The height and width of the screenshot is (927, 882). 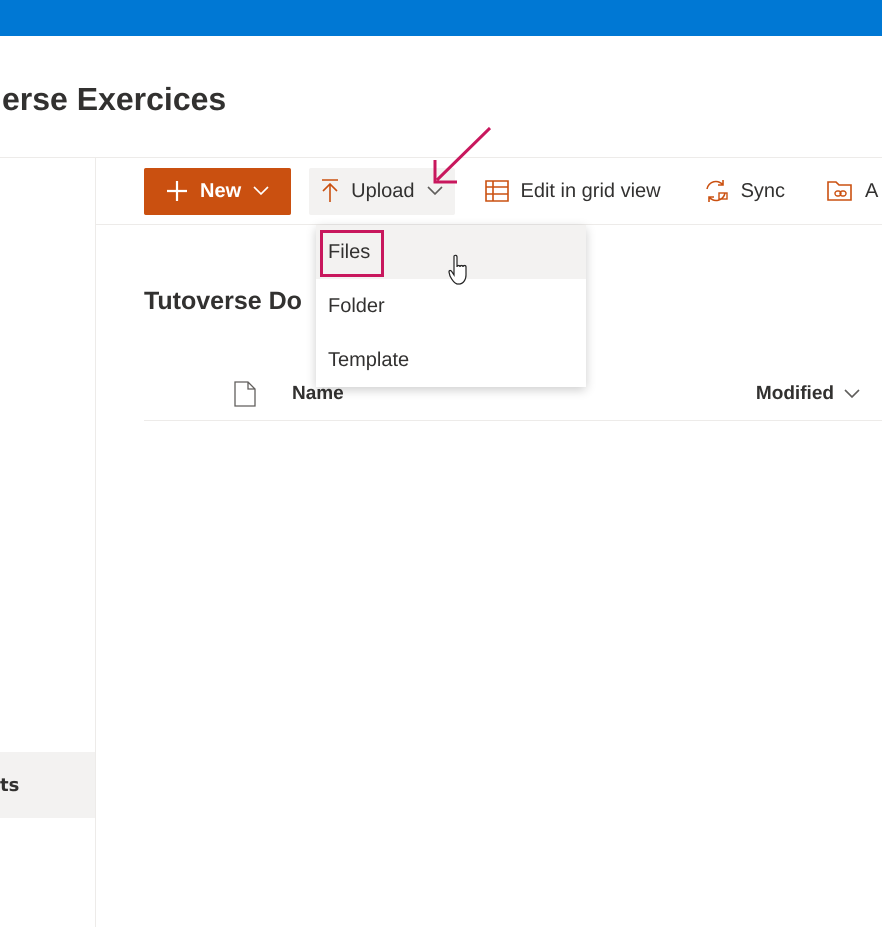 I want to click on document-icon, so click(x=245, y=394).